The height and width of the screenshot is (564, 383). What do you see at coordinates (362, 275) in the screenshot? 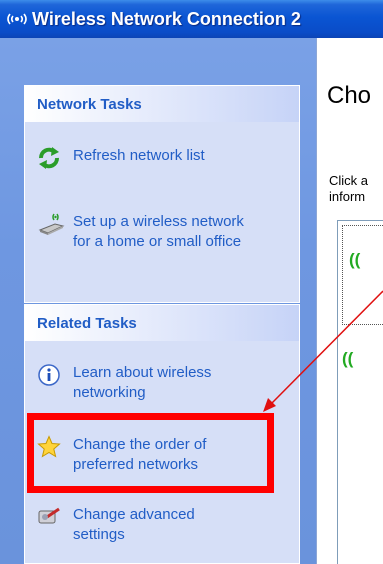
I see `network-entry-selected: ((` at bounding box center [362, 275].